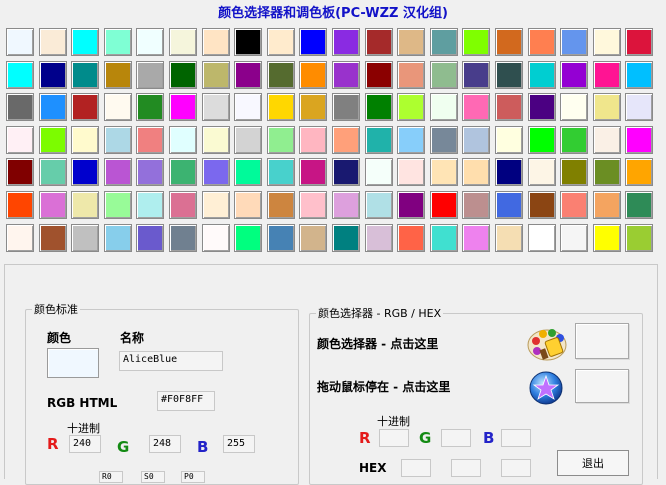 The image size is (666, 485). What do you see at coordinates (171, 361) in the screenshot?
I see `color-name-field: AliceBlue` at bounding box center [171, 361].